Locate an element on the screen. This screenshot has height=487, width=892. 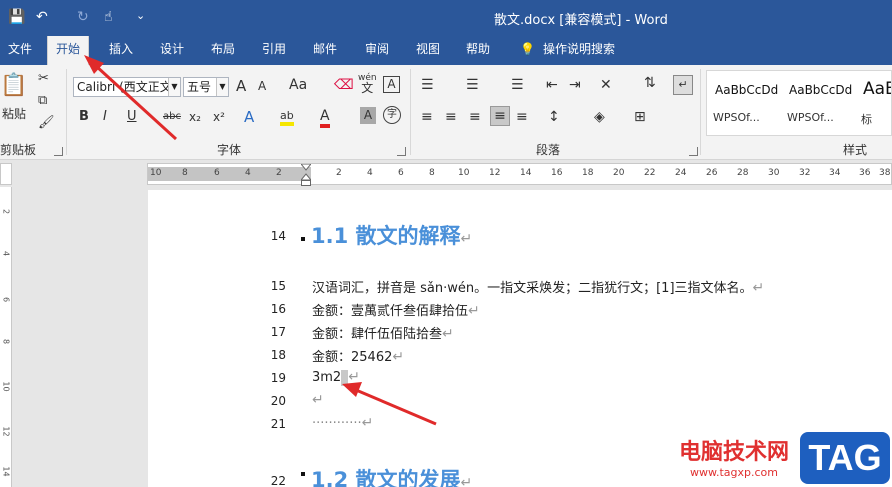
tab-references: 引用 is located at coordinates (274, 50).